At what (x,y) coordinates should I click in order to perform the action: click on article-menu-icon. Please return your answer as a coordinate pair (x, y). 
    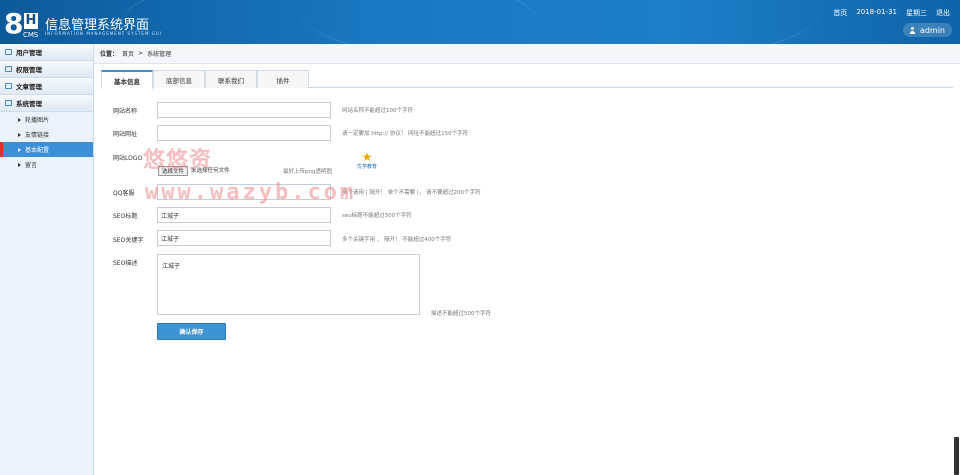
    Looking at the image, I should click on (8, 86).